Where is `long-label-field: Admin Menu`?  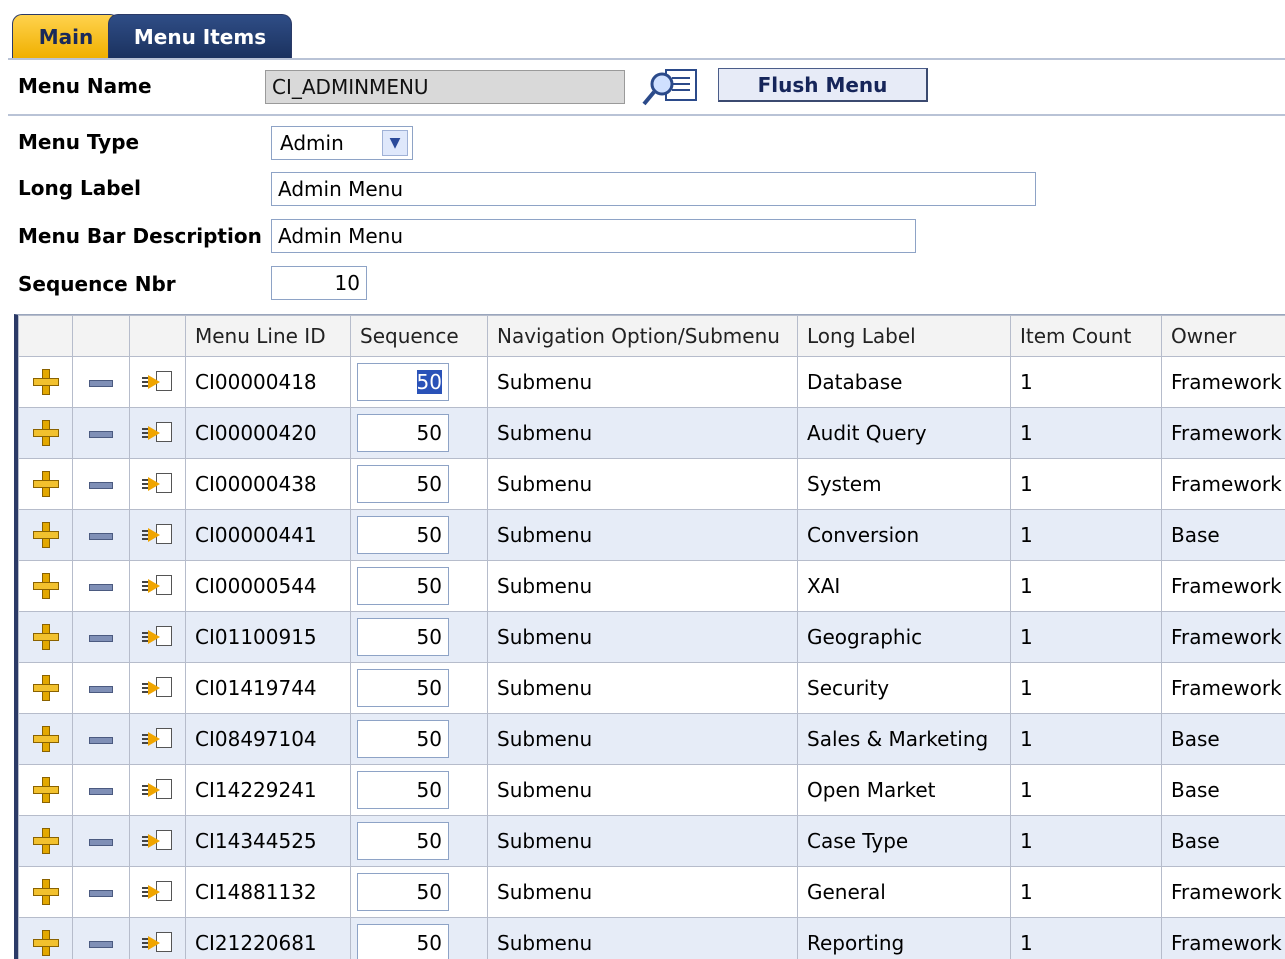
long-label-field: Admin Menu is located at coordinates (653, 189).